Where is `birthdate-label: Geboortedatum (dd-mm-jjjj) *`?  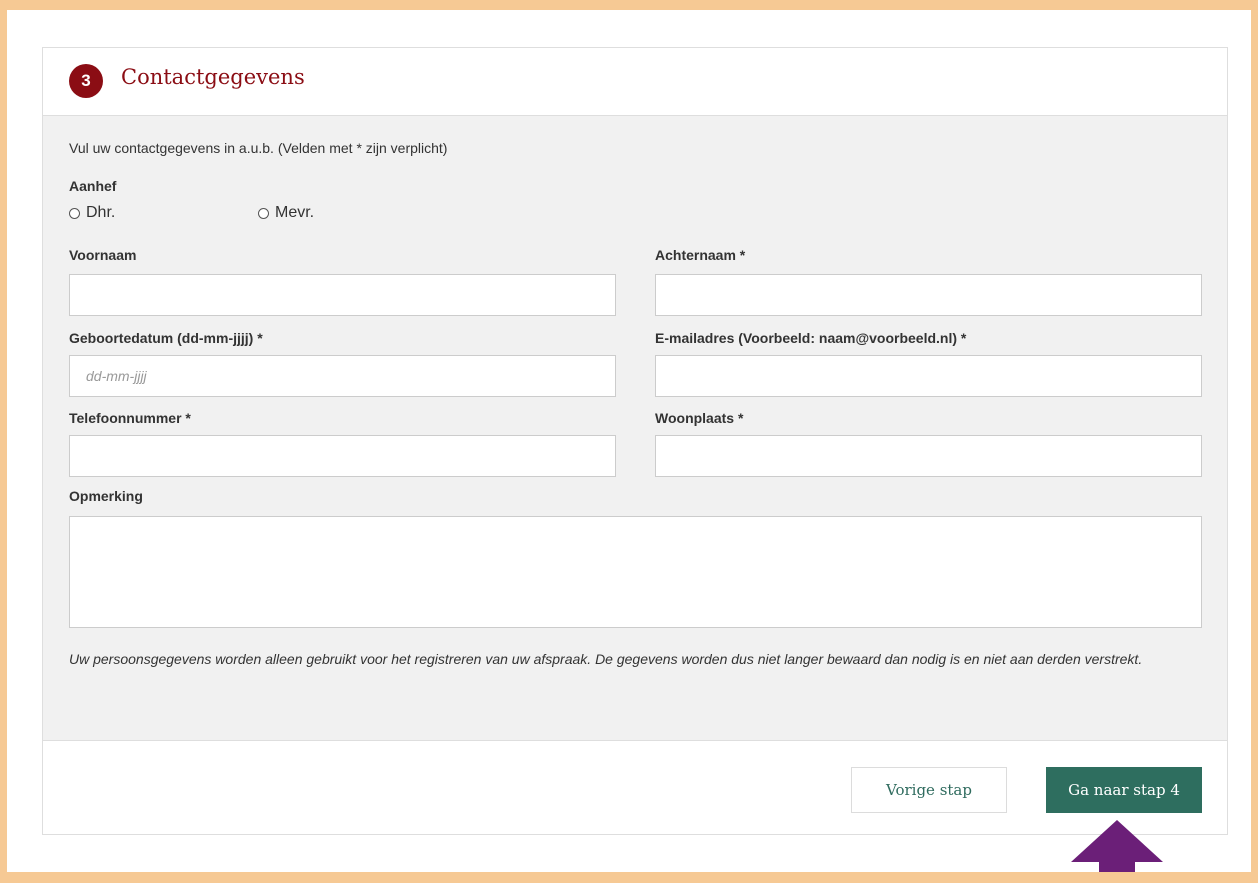
birthdate-label: Geboortedatum (dd-mm-jjjj) * is located at coordinates (166, 338).